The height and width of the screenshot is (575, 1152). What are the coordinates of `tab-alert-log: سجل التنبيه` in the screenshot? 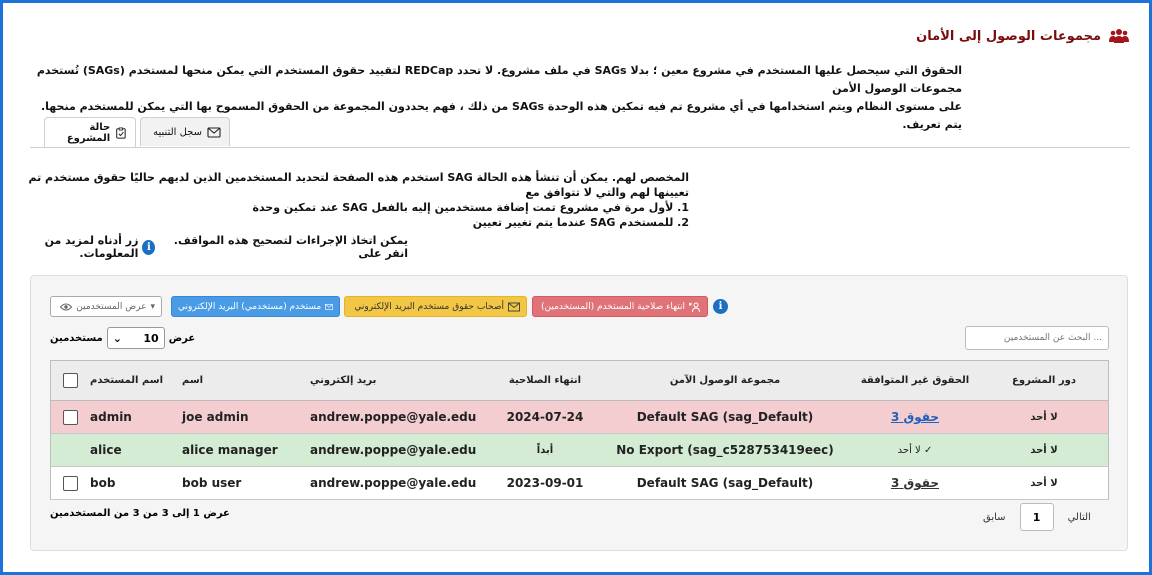 It's located at (185, 131).